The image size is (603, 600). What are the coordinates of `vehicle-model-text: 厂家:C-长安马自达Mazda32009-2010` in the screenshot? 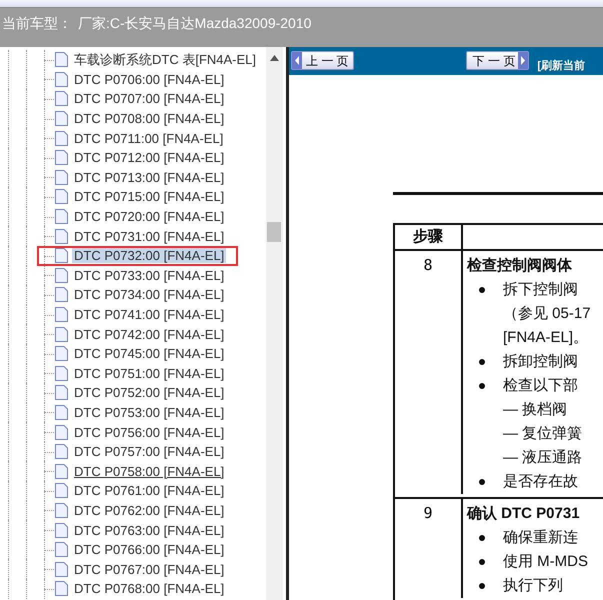 It's located at (195, 23).